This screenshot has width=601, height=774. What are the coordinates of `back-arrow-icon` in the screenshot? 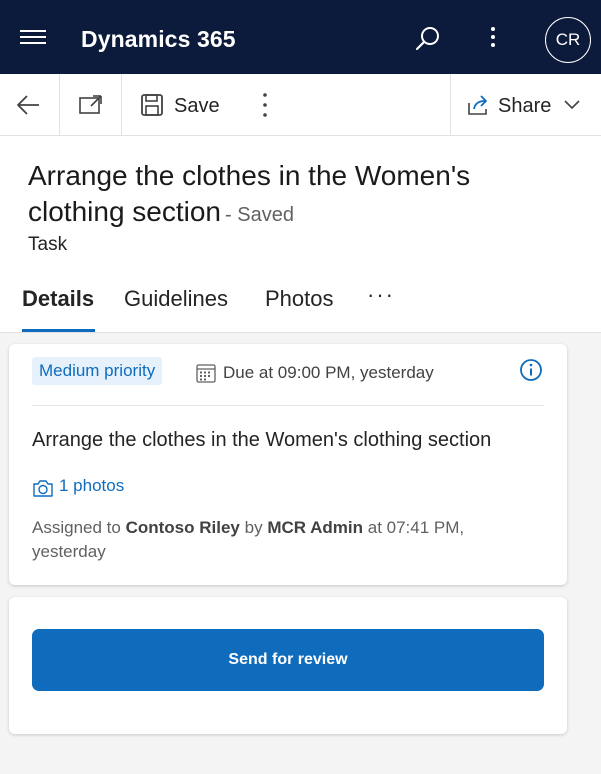 It's located at (28, 105).